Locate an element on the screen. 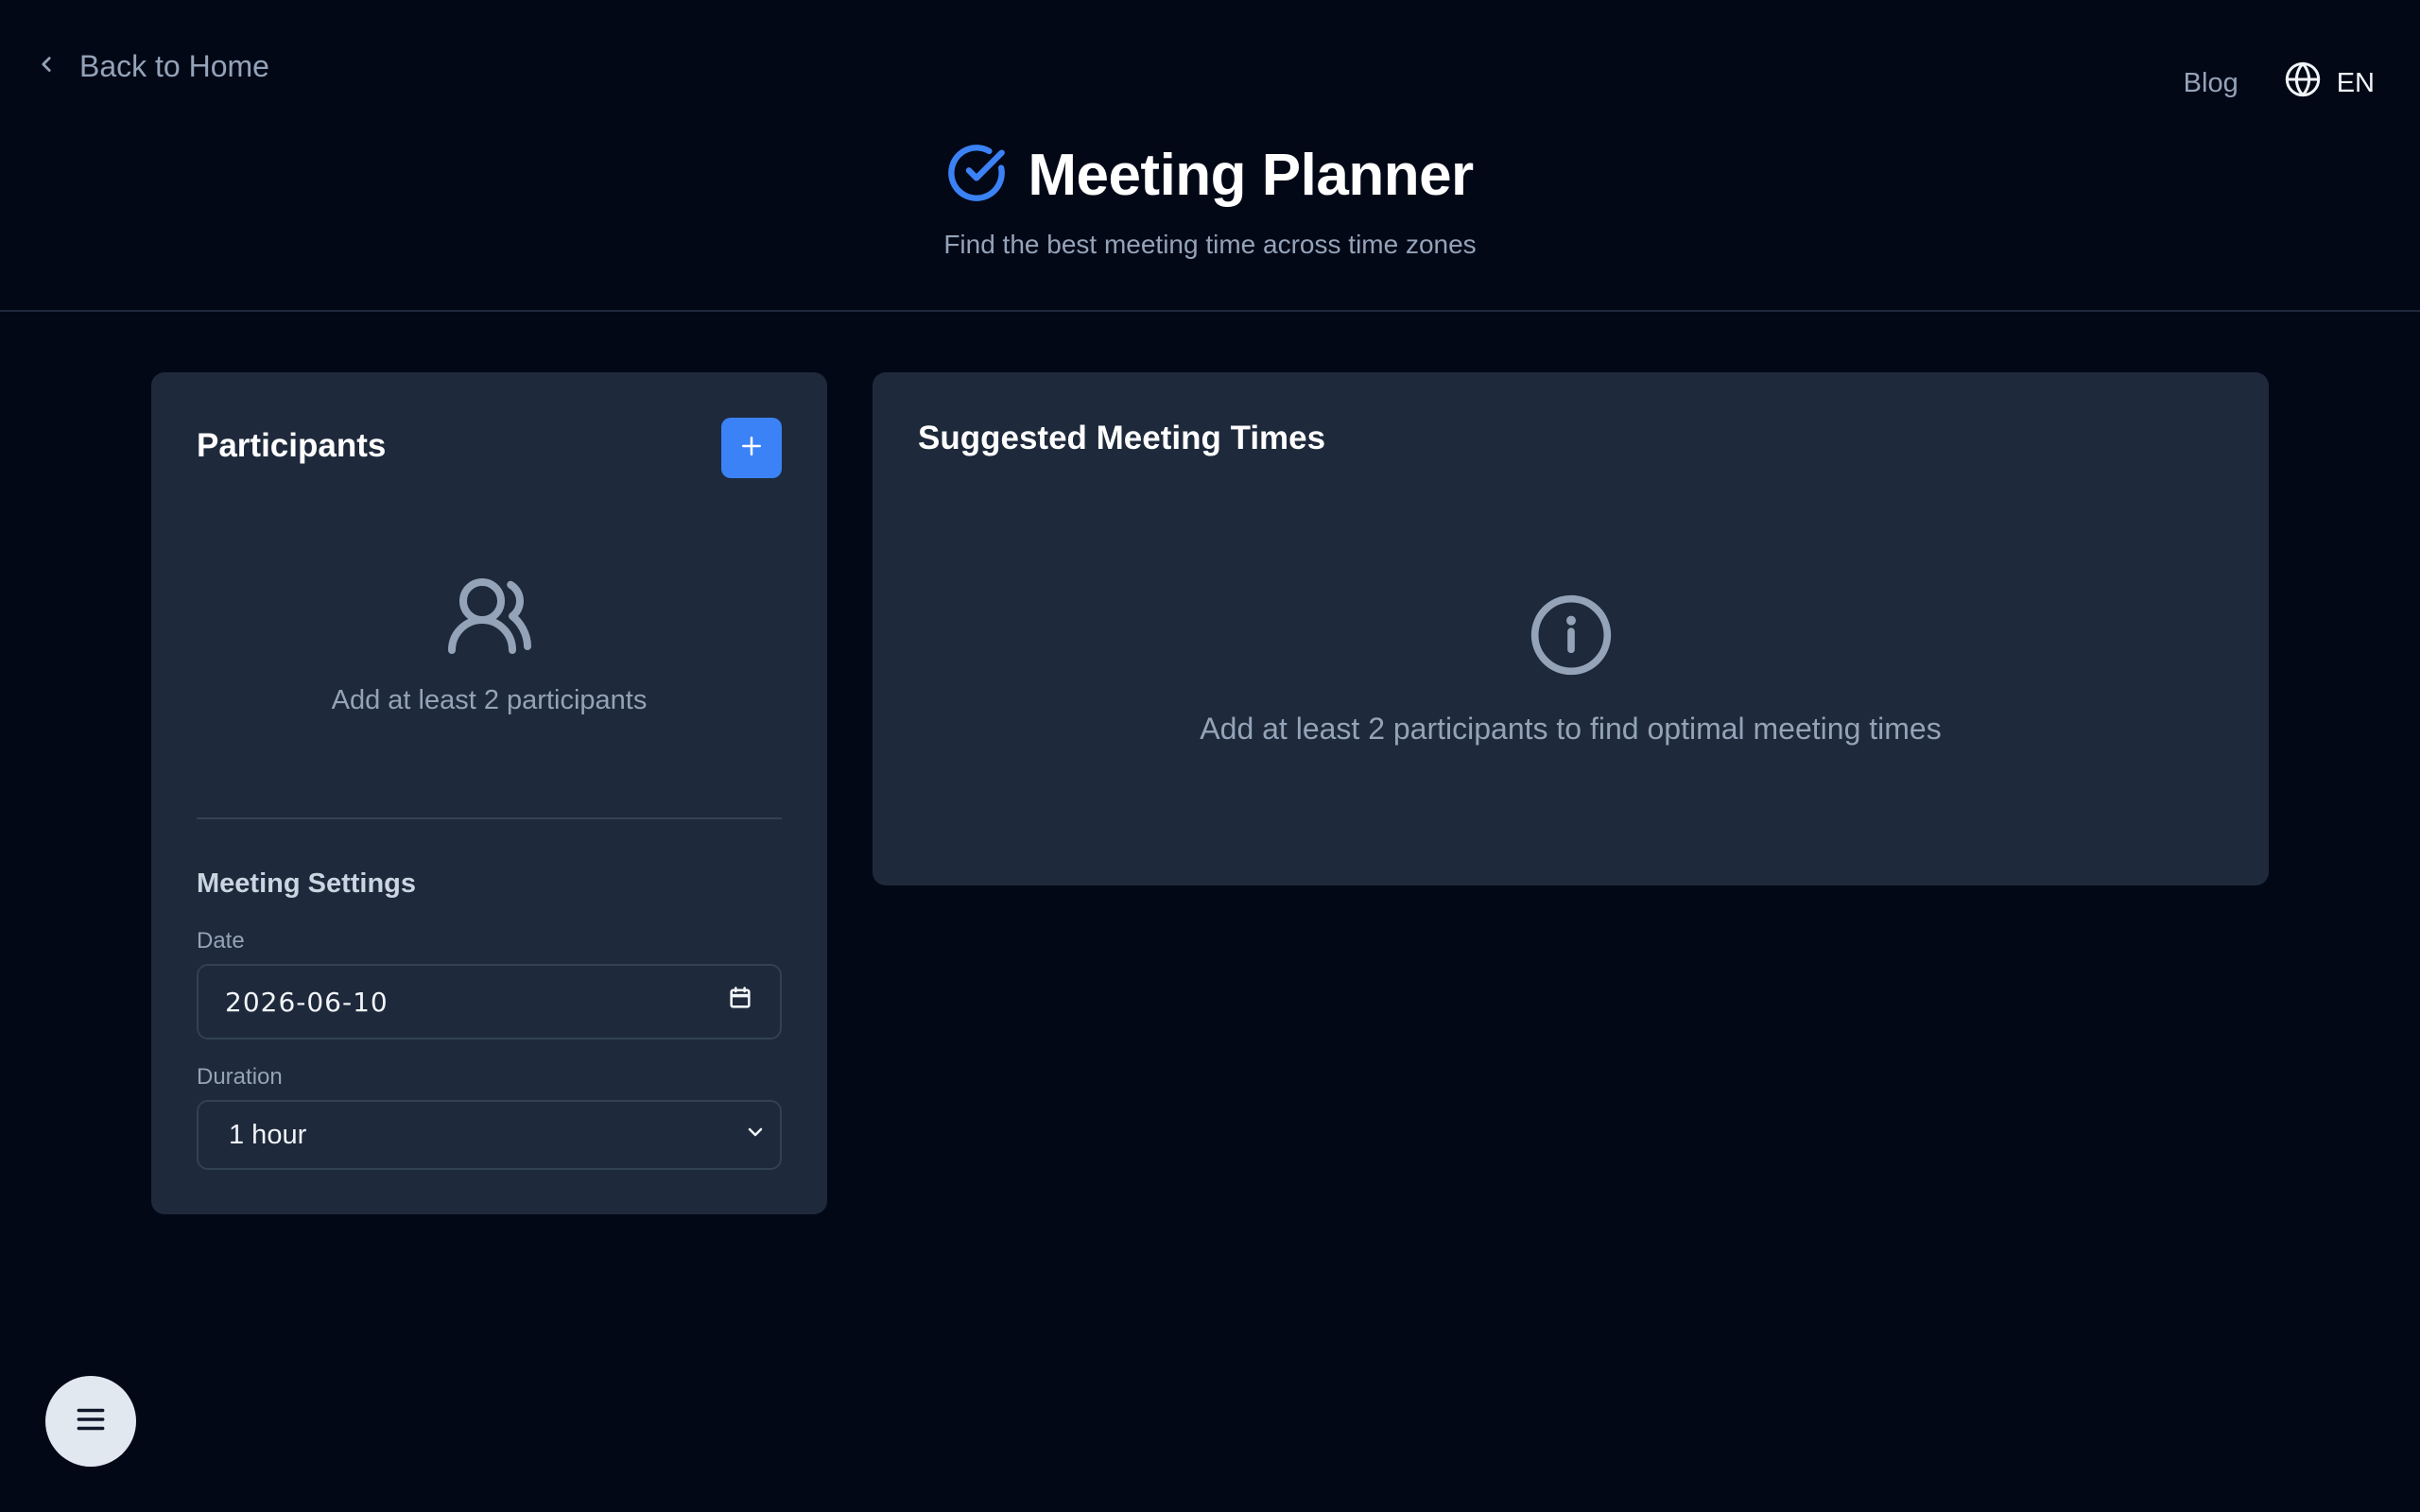  meeting-settings-heading: Meeting Settings is located at coordinates (307, 883).